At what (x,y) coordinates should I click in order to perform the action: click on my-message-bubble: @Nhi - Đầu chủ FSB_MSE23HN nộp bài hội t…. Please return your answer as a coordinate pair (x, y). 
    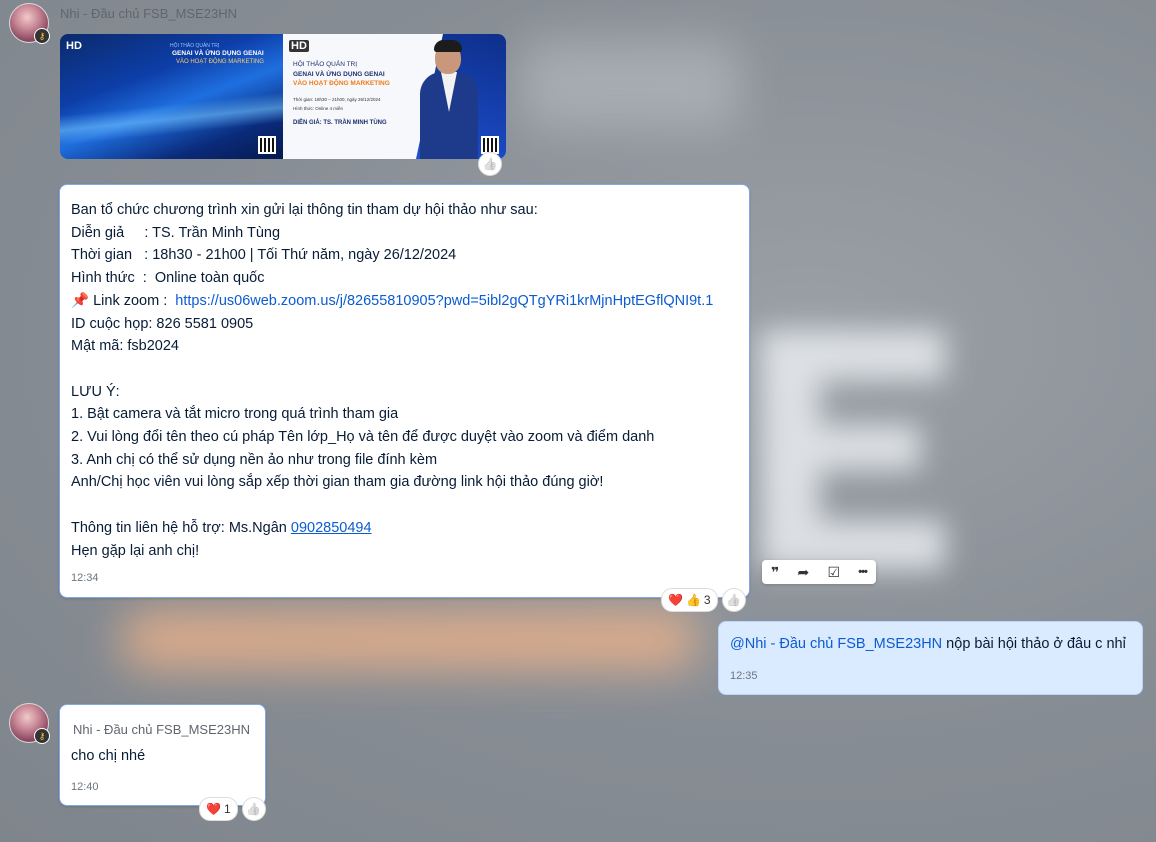
    Looking at the image, I should click on (930, 658).